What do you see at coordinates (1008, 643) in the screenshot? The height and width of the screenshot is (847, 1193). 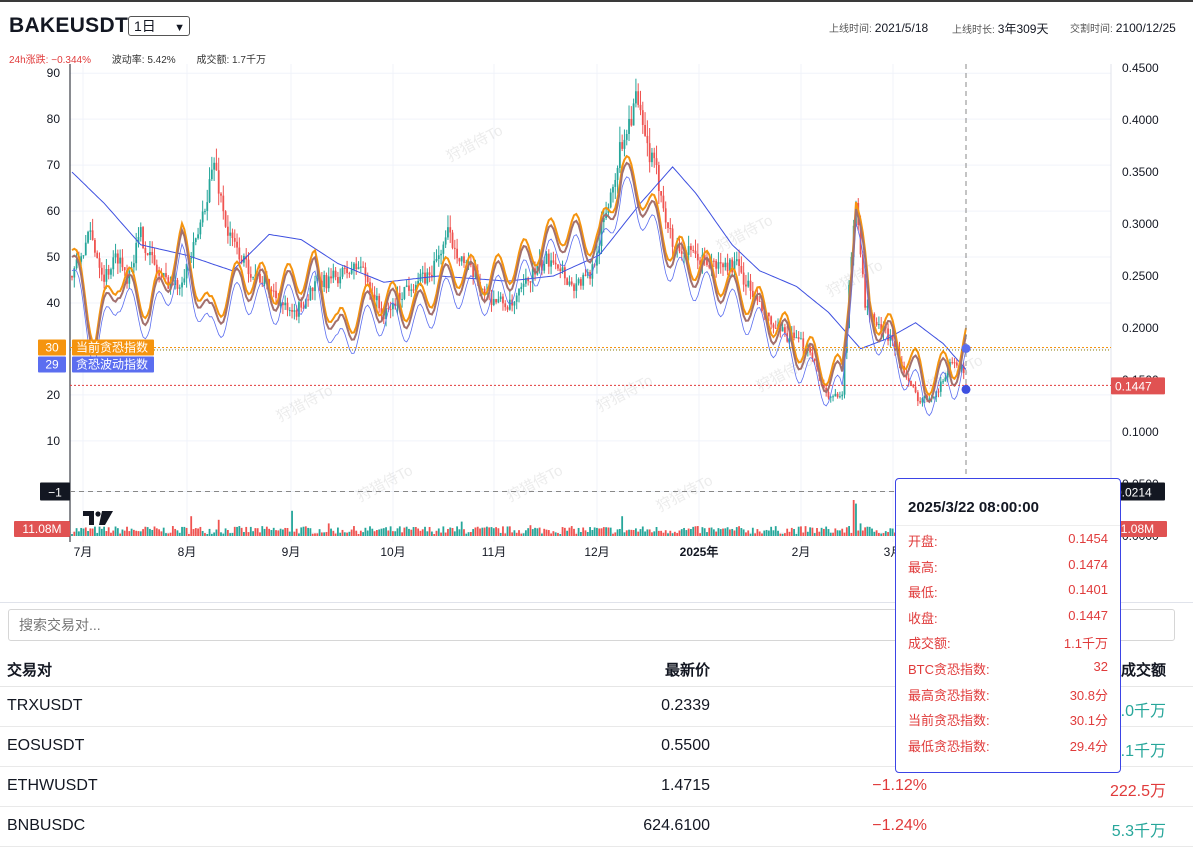 I see `tooltip-row: 成交额: 1.1千万` at bounding box center [1008, 643].